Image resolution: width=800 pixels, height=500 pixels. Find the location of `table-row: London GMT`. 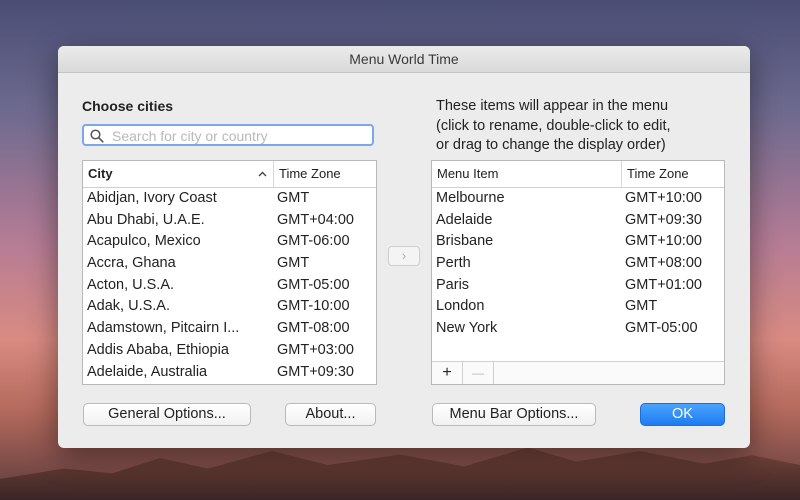

table-row: London GMT is located at coordinates (578, 307).